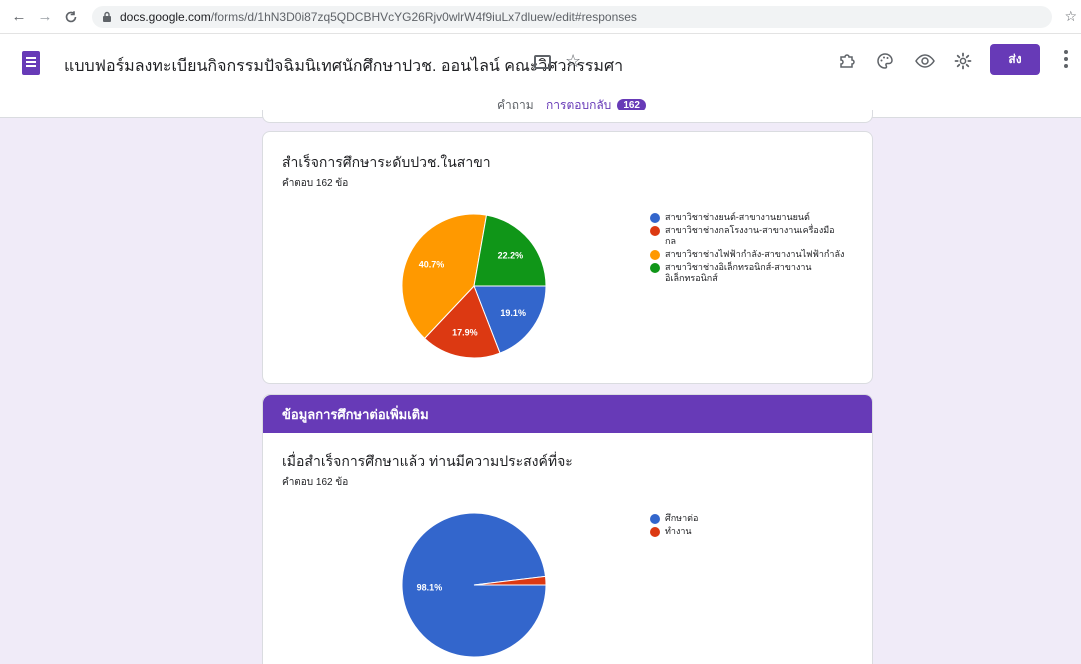  I want to click on legend-label: ทำงาน, so click(678, 531).